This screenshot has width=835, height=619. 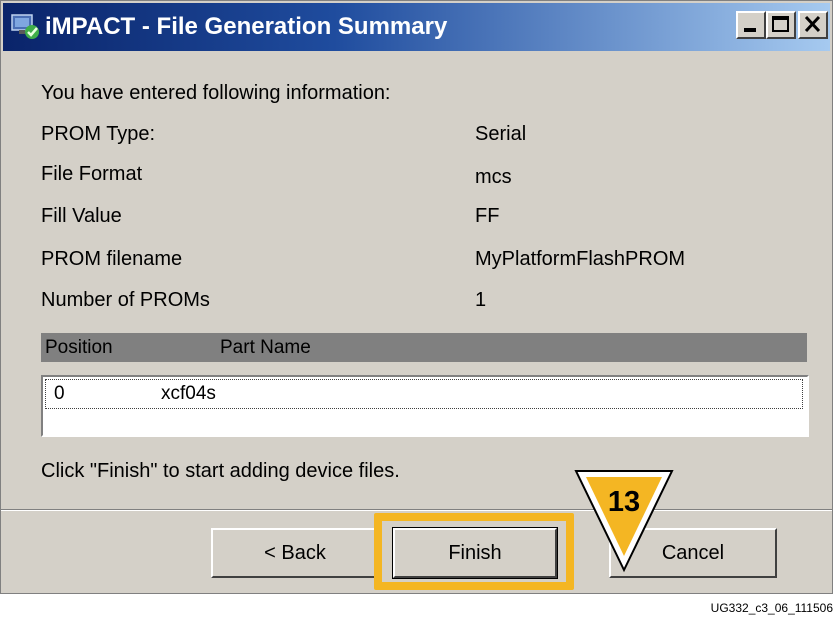 I want to click on row-part-name: xcf04s, so click(x=188, y=393).